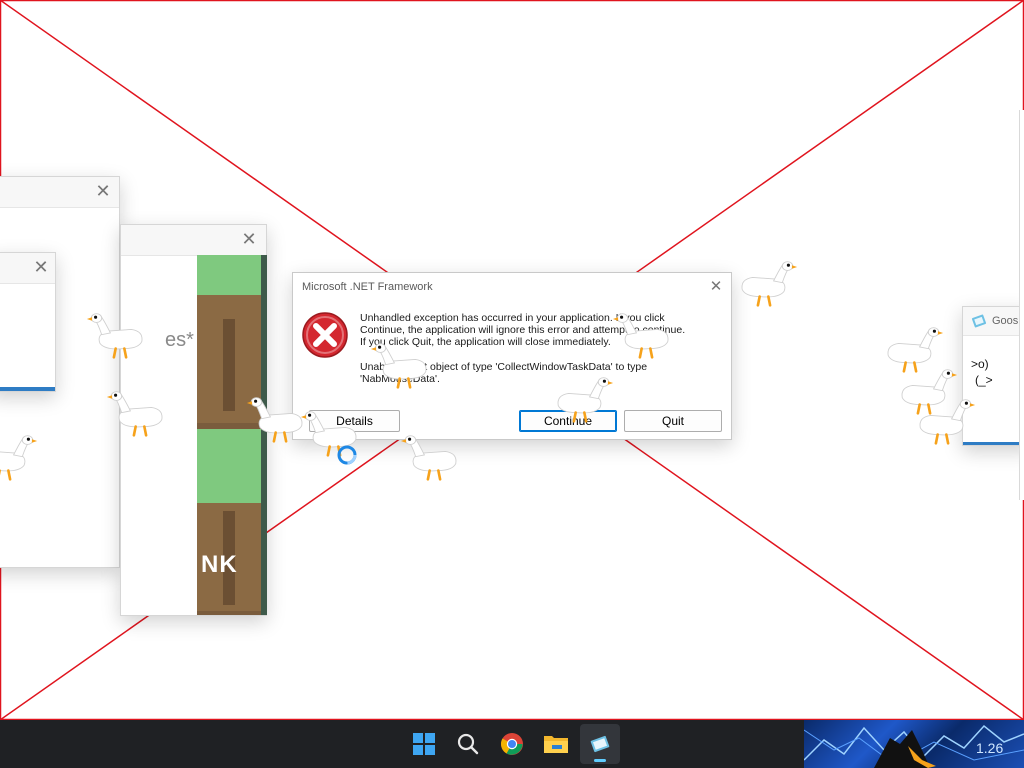  What do you see at coordinates (229, 365) in the screenshot?
I see `dirt-block-shade` at bounding box center [229, 365].